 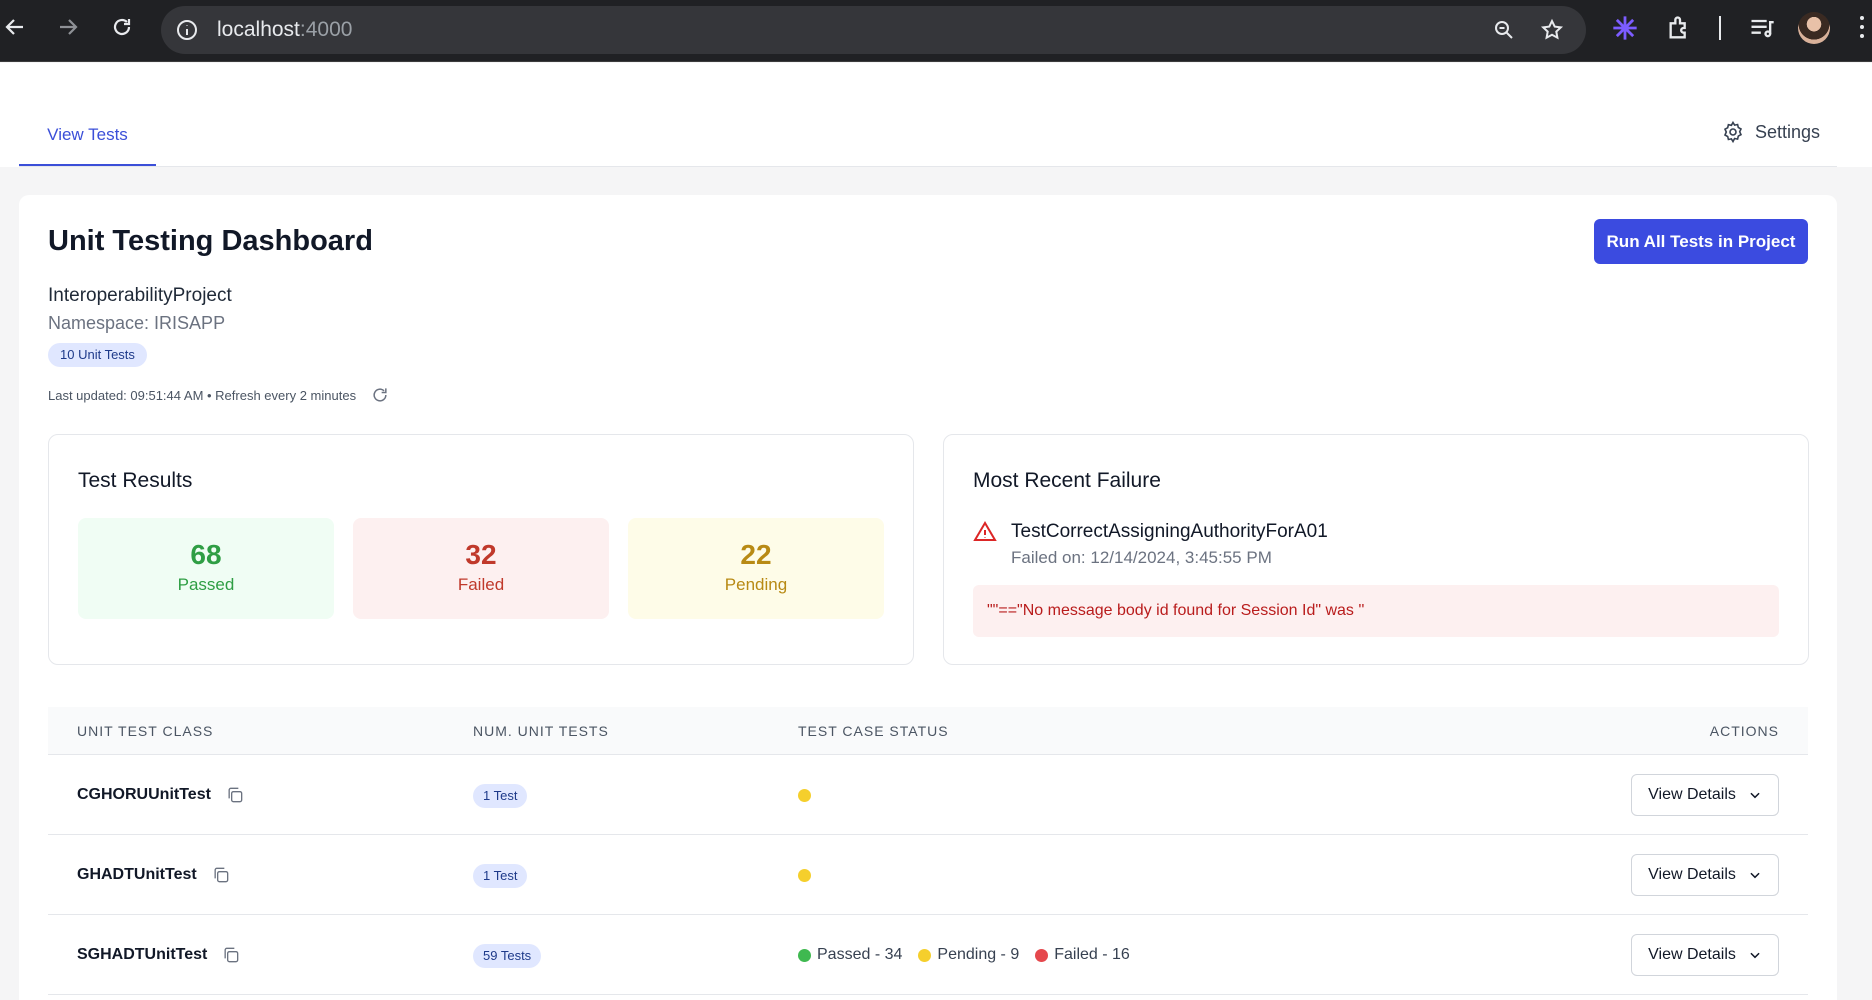 What do you see at coordinates (144, 794) in the screenshot?
I see `class-name: CGHORUUnitTest` at bounding box center [144, 794].